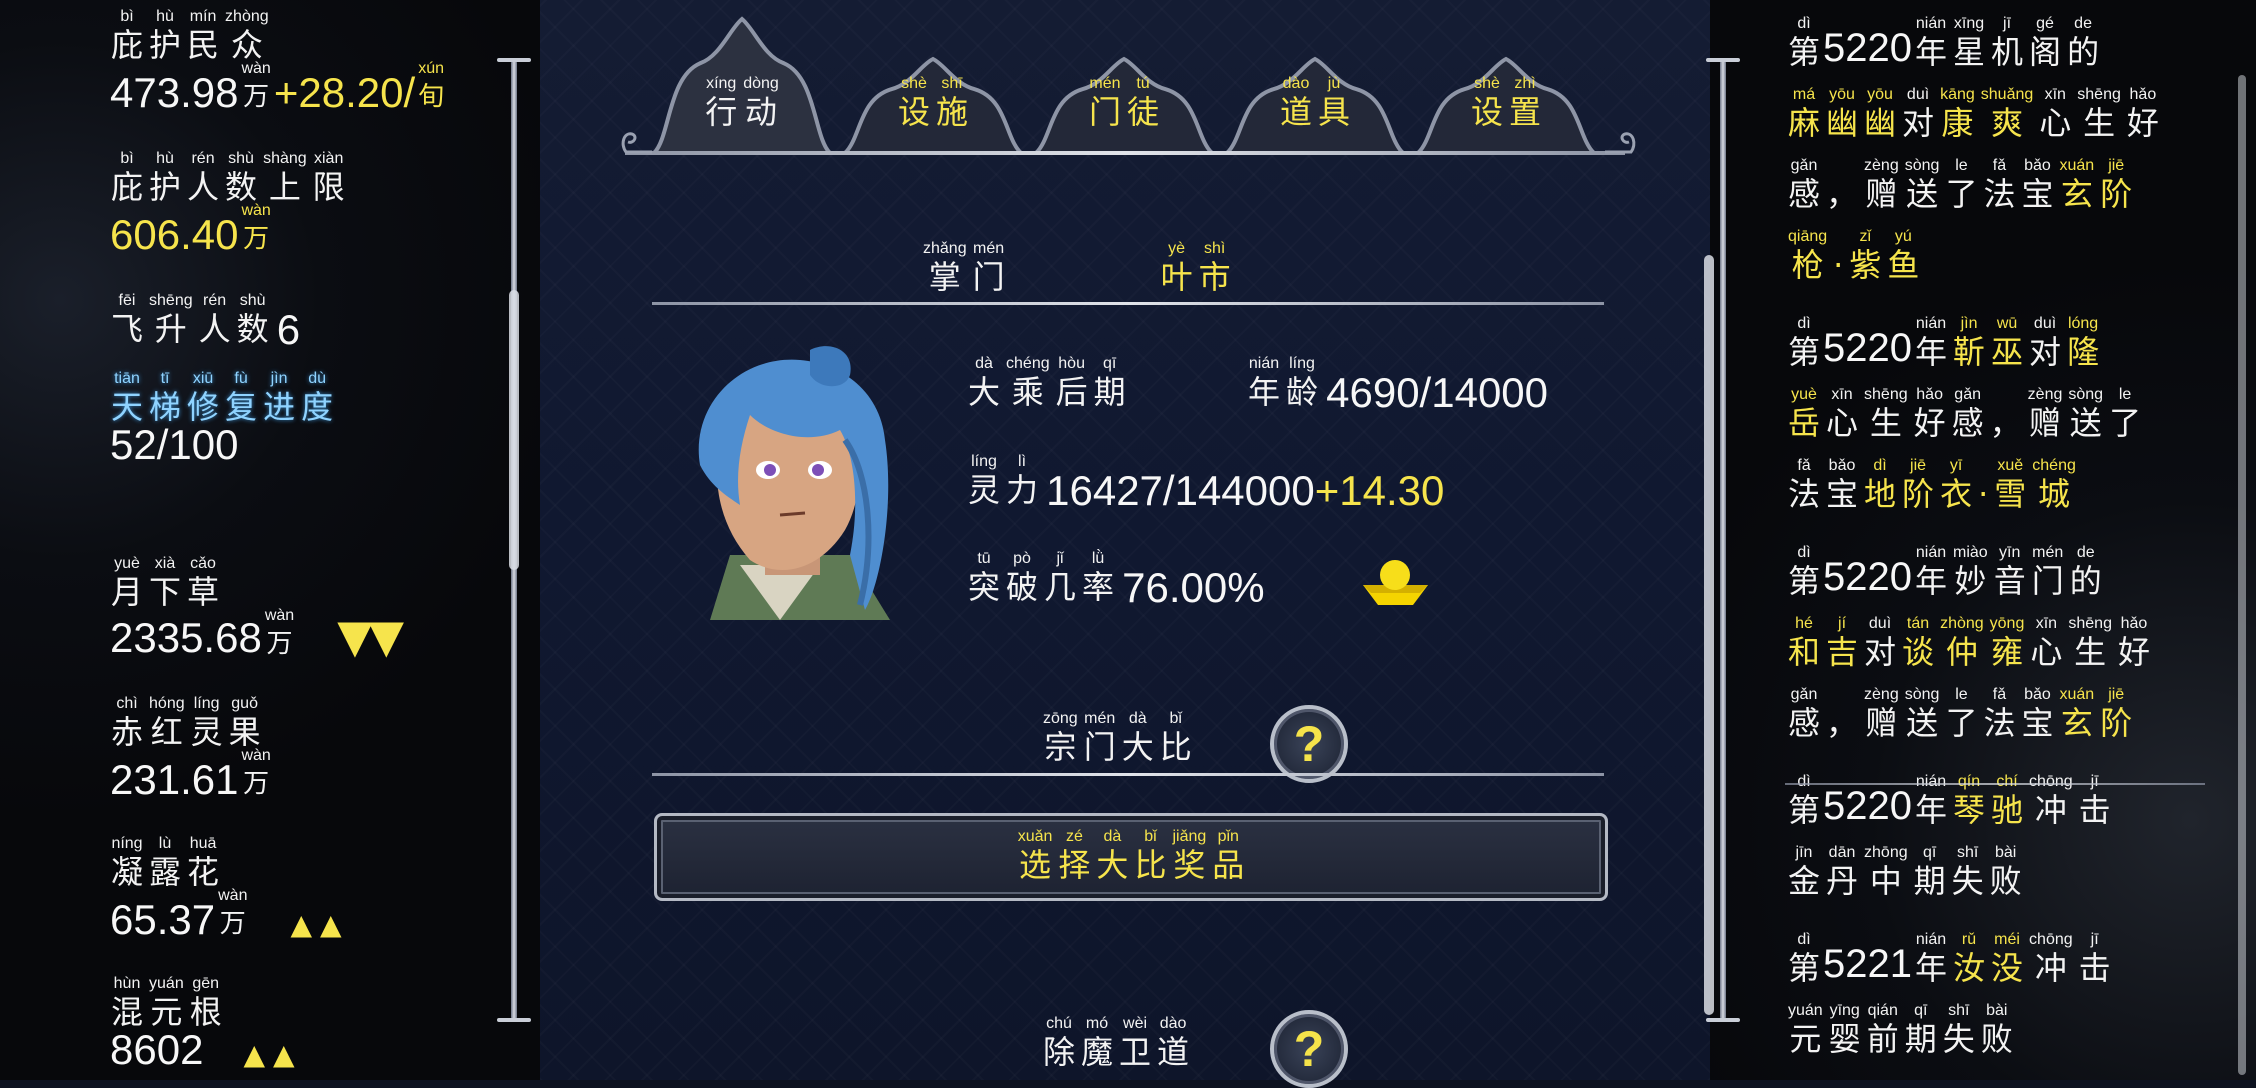 The height and width of the screenshot is (1088, 2256). What do you see at coordinates (252, 329) in the screenshot?
I see `hanzi-text: 数` at bounding box center [252, 329].